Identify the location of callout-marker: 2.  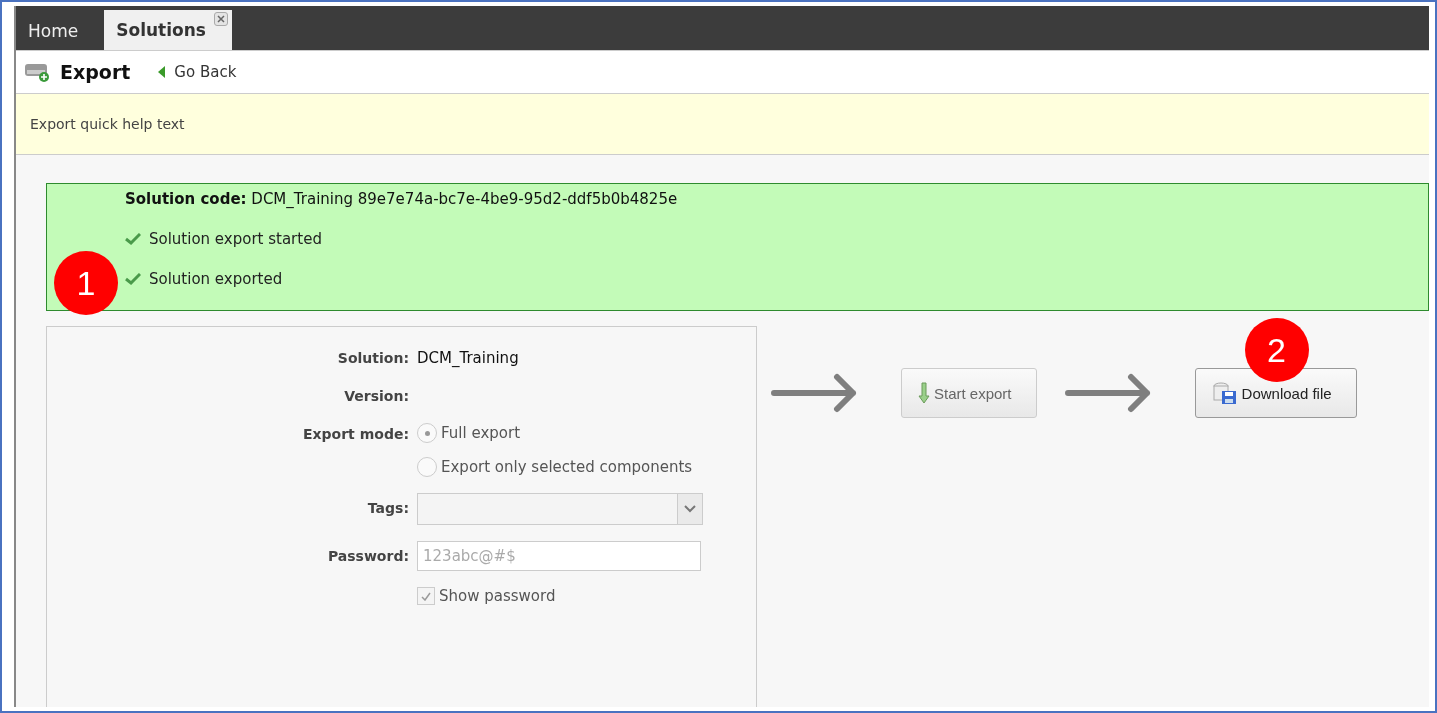
(1276, 350).